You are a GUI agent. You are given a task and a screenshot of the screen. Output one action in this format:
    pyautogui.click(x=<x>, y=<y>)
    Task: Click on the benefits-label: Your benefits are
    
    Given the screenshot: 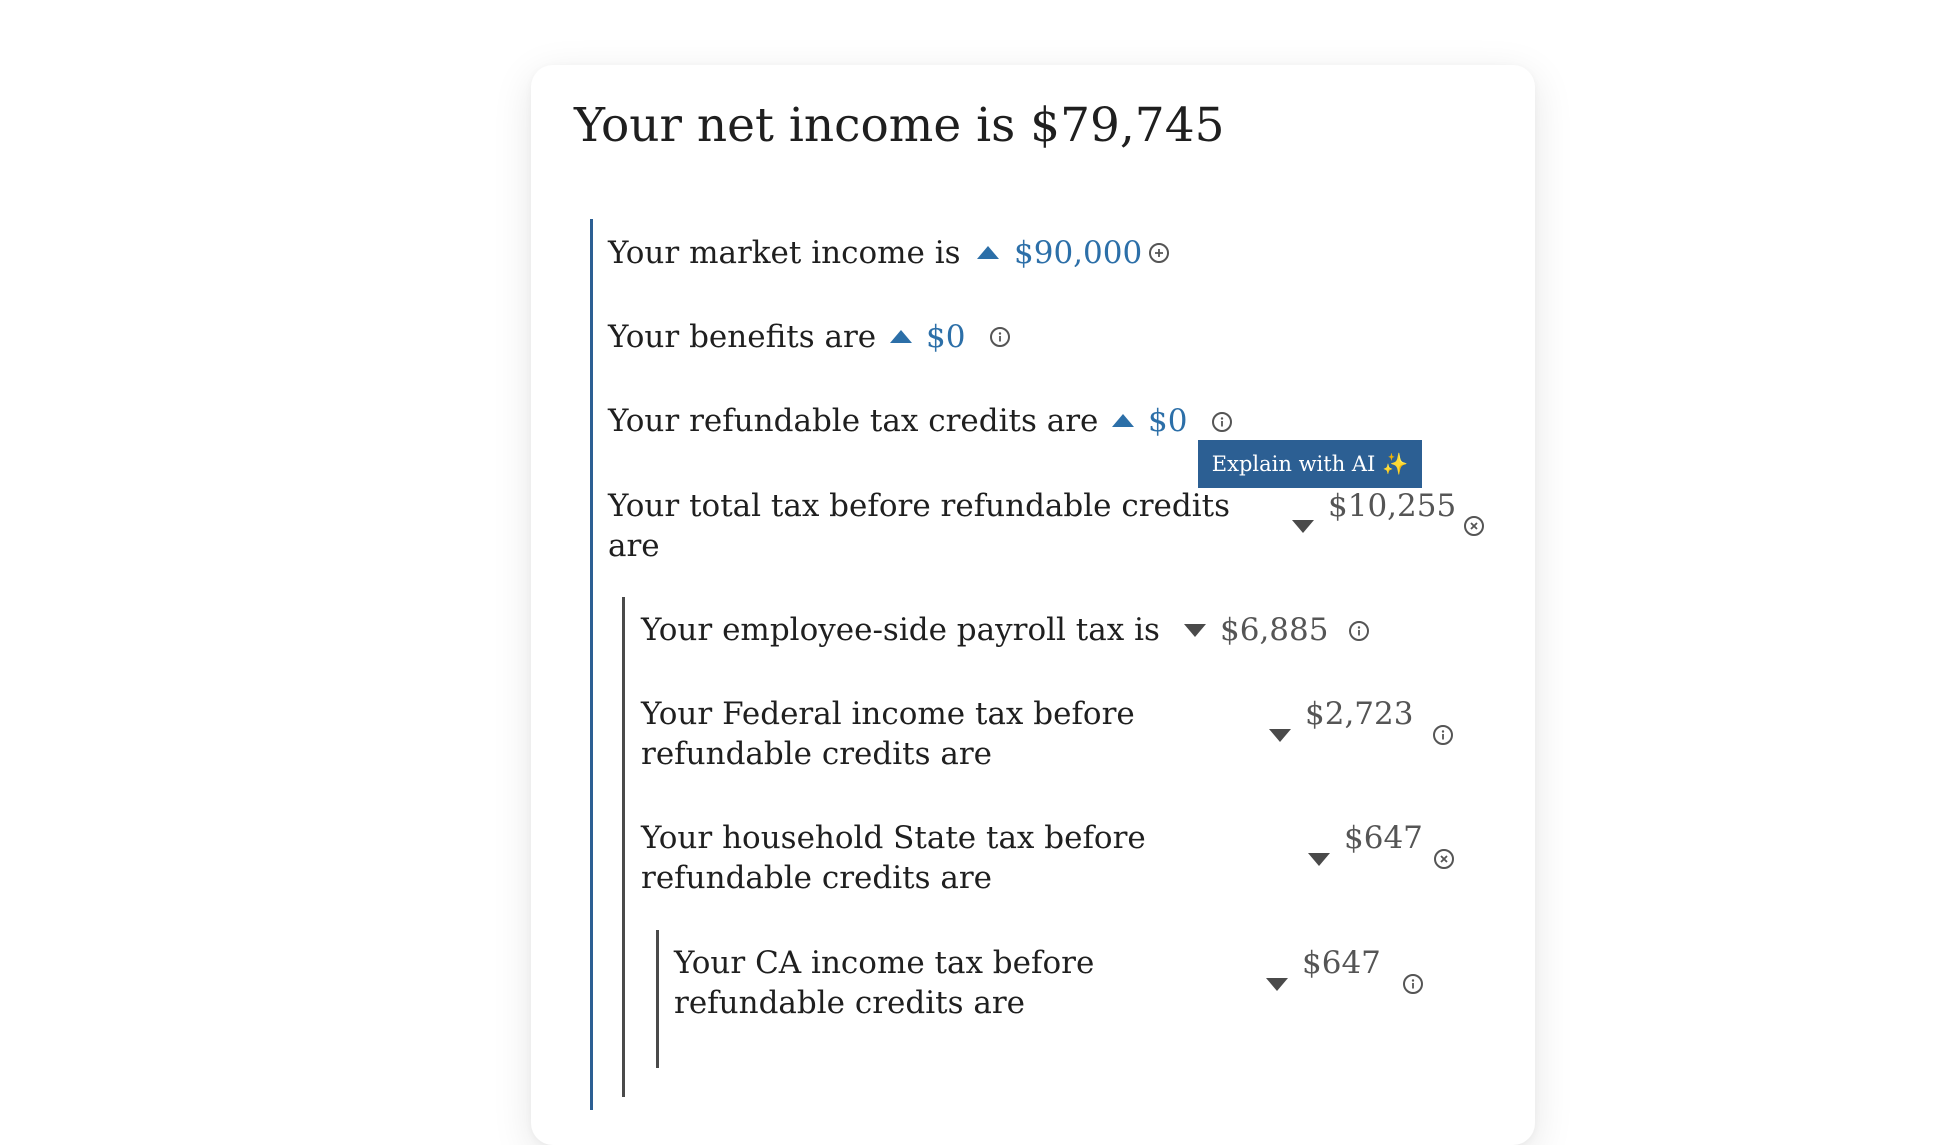 What is the action you would take?
    pyautogui.click(x=742, y=337)
    